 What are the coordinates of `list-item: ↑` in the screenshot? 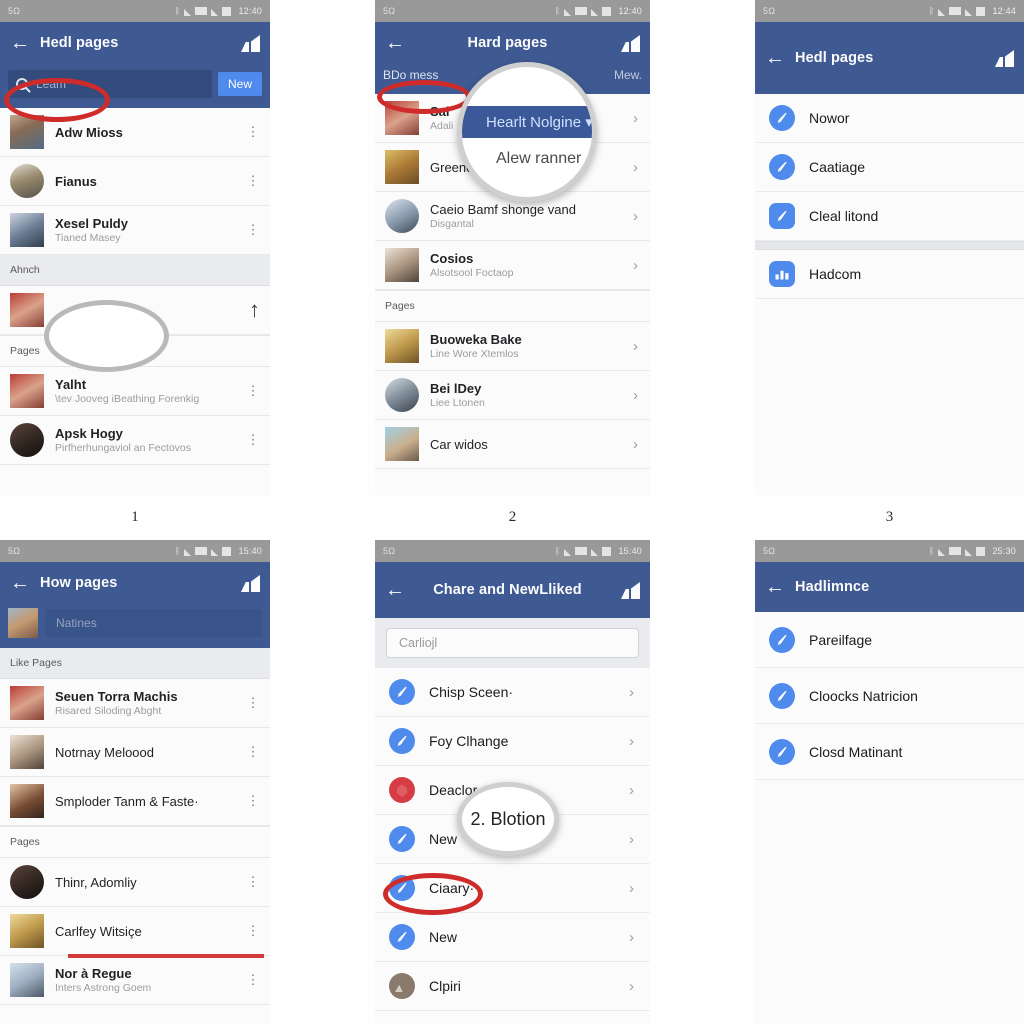 It's located at (135, 310).